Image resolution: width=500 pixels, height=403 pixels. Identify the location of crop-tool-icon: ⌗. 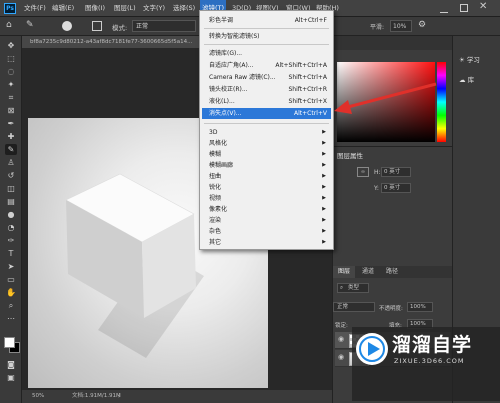
(11, 97).